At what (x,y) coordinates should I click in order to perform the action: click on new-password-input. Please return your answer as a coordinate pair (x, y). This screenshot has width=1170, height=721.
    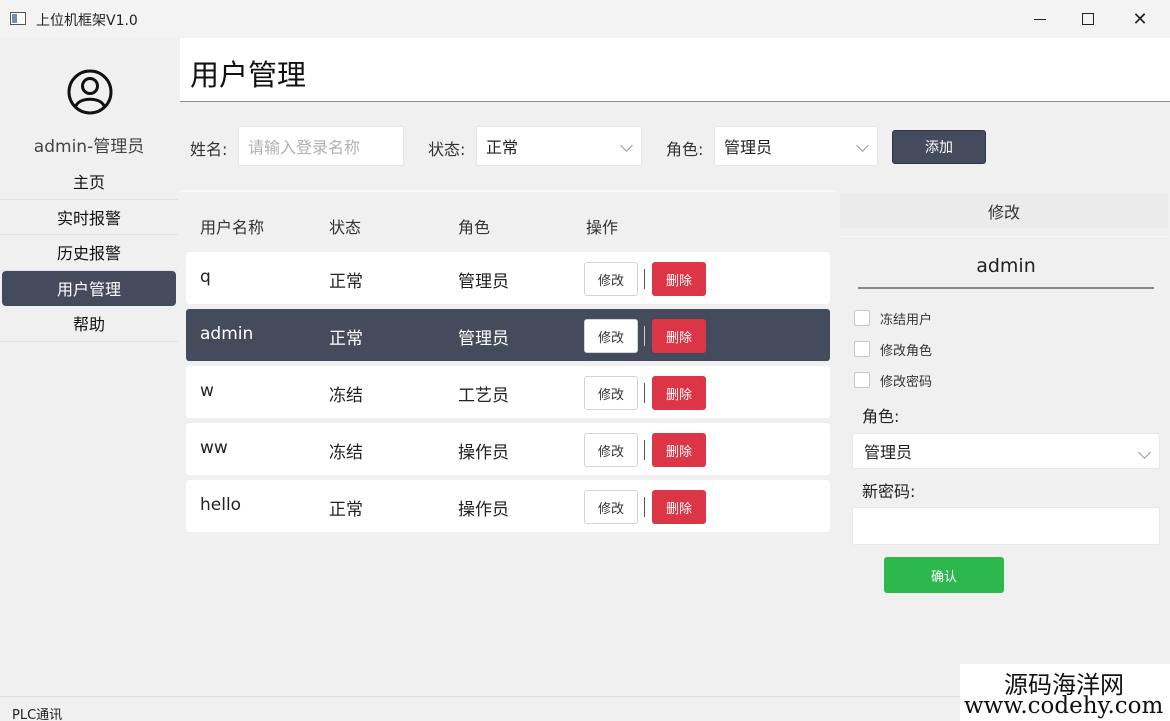
    Looking at the image, I should click on (1006, 526).